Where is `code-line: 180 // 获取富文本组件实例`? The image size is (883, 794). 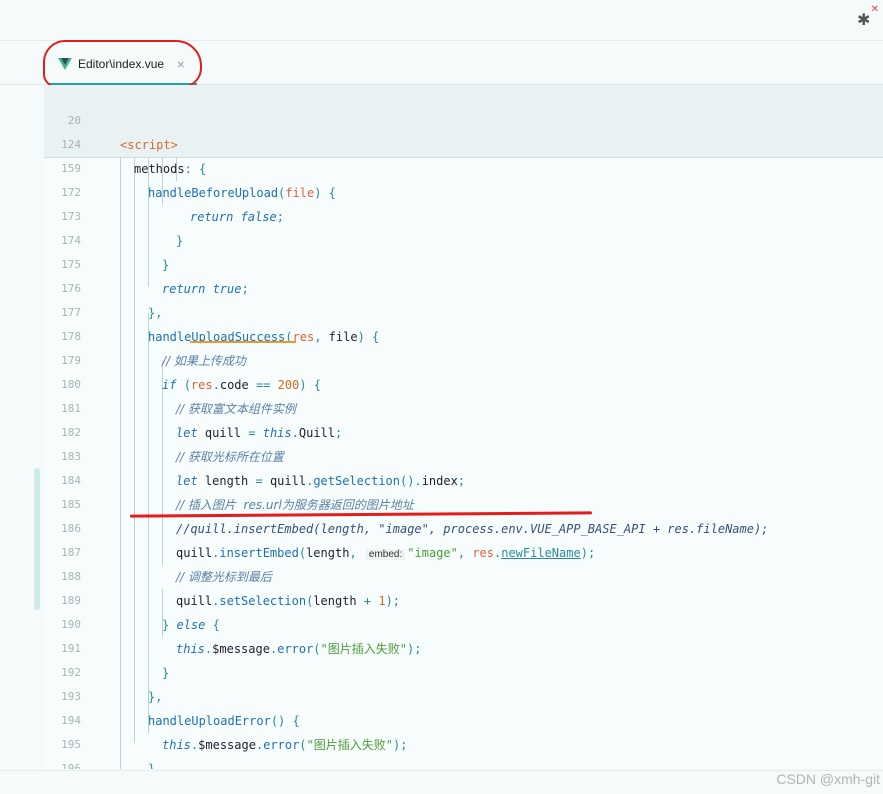
code-line: 180 // 获取富文本组件实例 is located at coordinates (463, 382).